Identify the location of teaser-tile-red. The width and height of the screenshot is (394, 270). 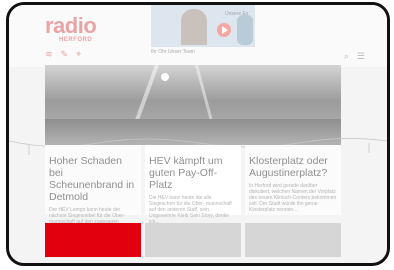
(93, 240).